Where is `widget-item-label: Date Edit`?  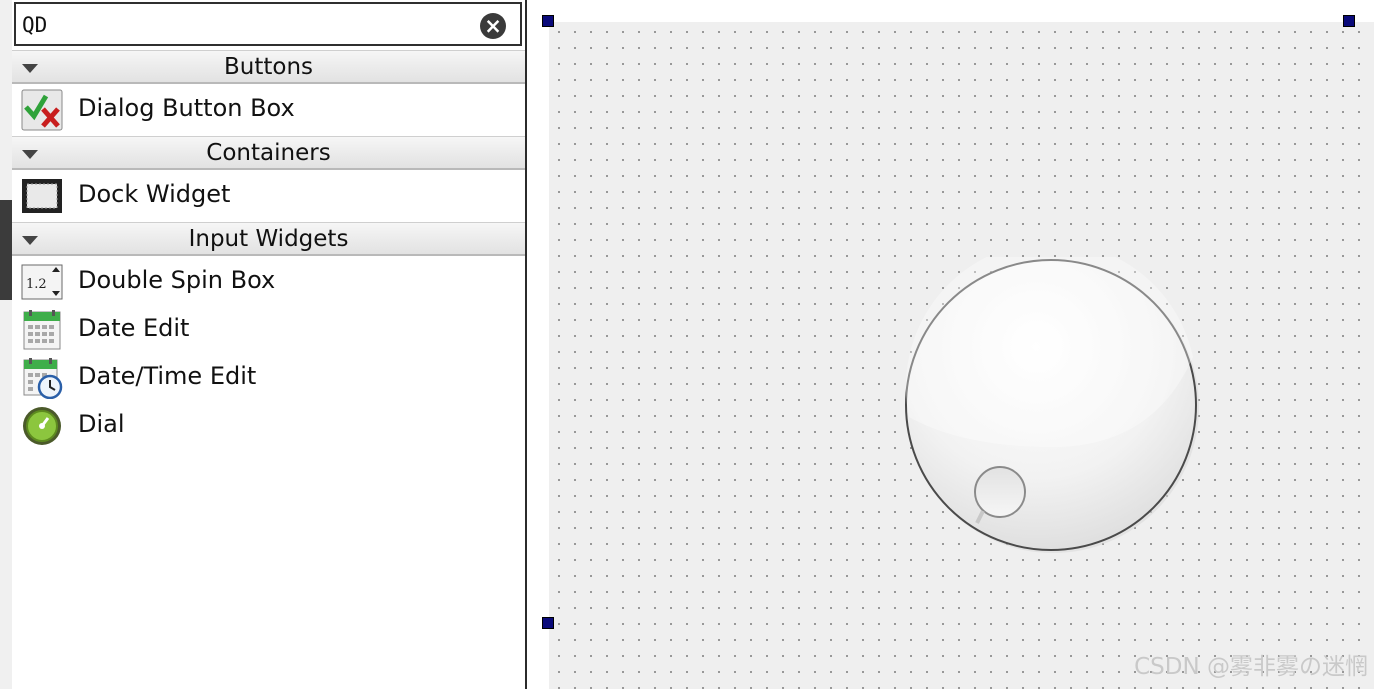
widget-item-label: Date Edit is located at coordinates (134, 328).